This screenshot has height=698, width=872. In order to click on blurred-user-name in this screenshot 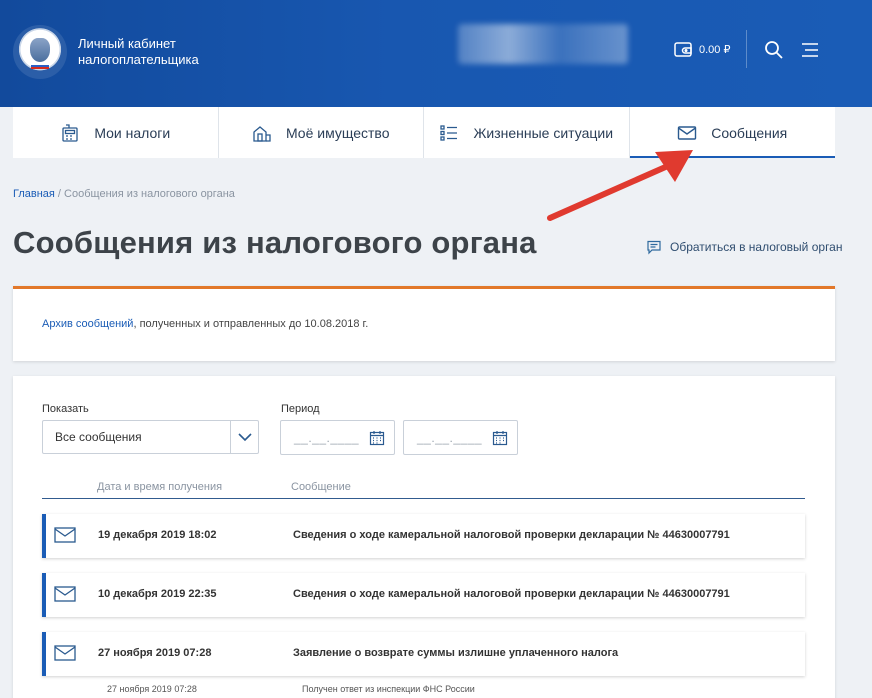, I will do `click(543, 44)`.